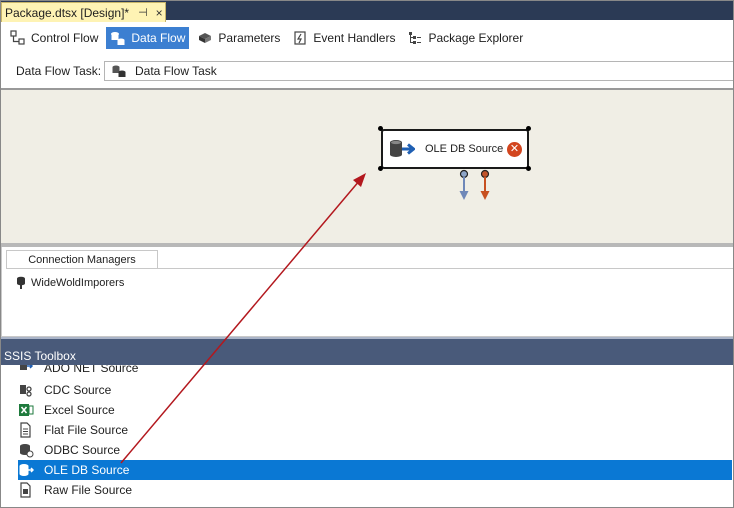 Image resolution: width=734 pixels, height=508 pixels. I want to click on data-flow-task-icon, so click(119, 71).